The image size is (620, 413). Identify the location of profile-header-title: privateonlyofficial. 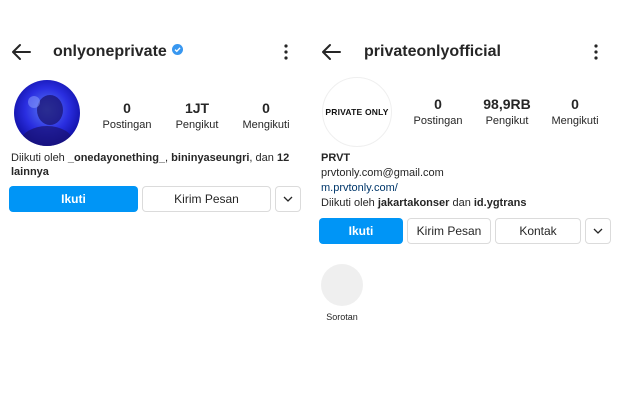
(432, 52).